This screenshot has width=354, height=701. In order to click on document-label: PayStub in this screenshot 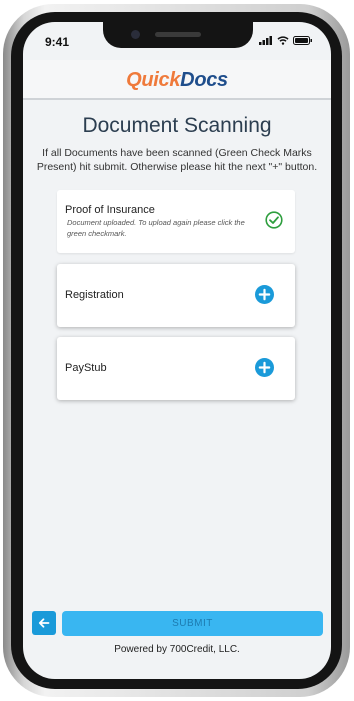, I will do `click(86, 368)`.